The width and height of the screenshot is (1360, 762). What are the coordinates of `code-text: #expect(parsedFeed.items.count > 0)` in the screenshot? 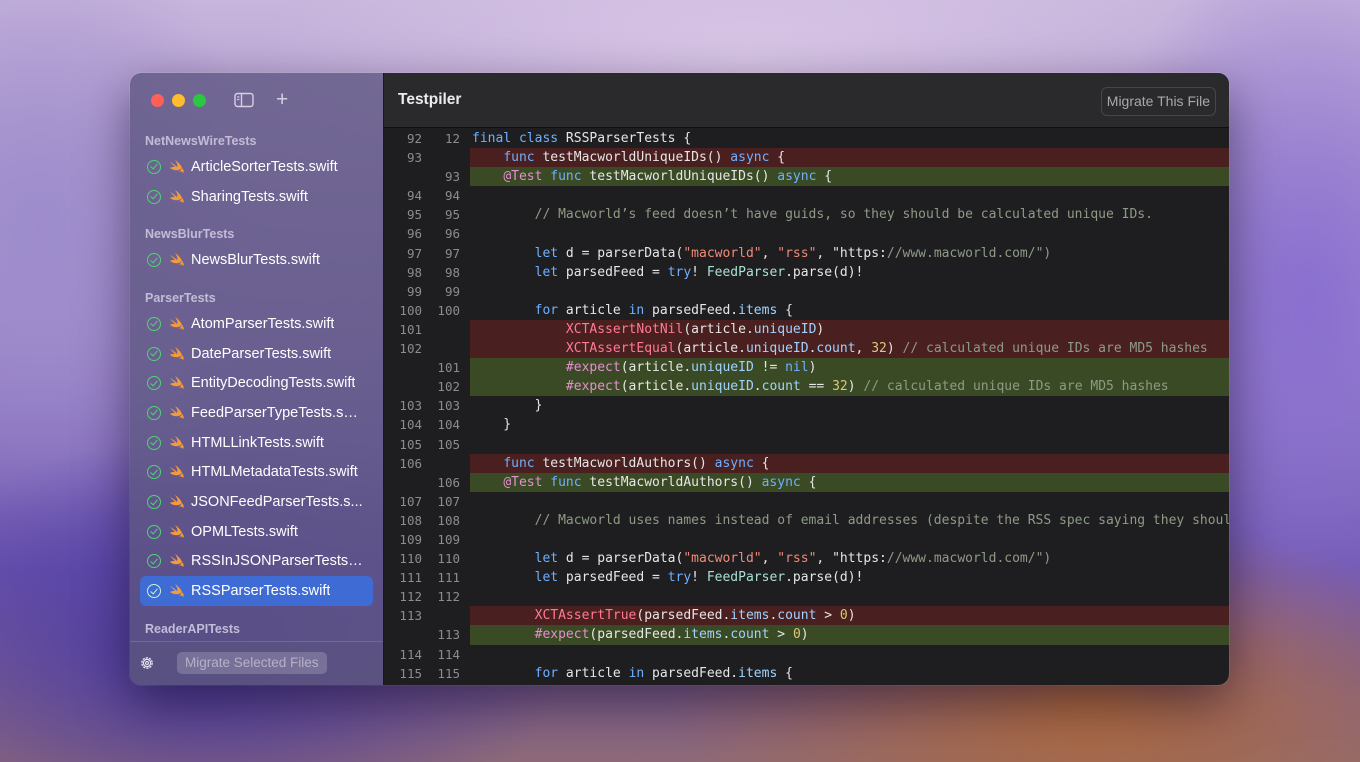 It's located at (849, 635).